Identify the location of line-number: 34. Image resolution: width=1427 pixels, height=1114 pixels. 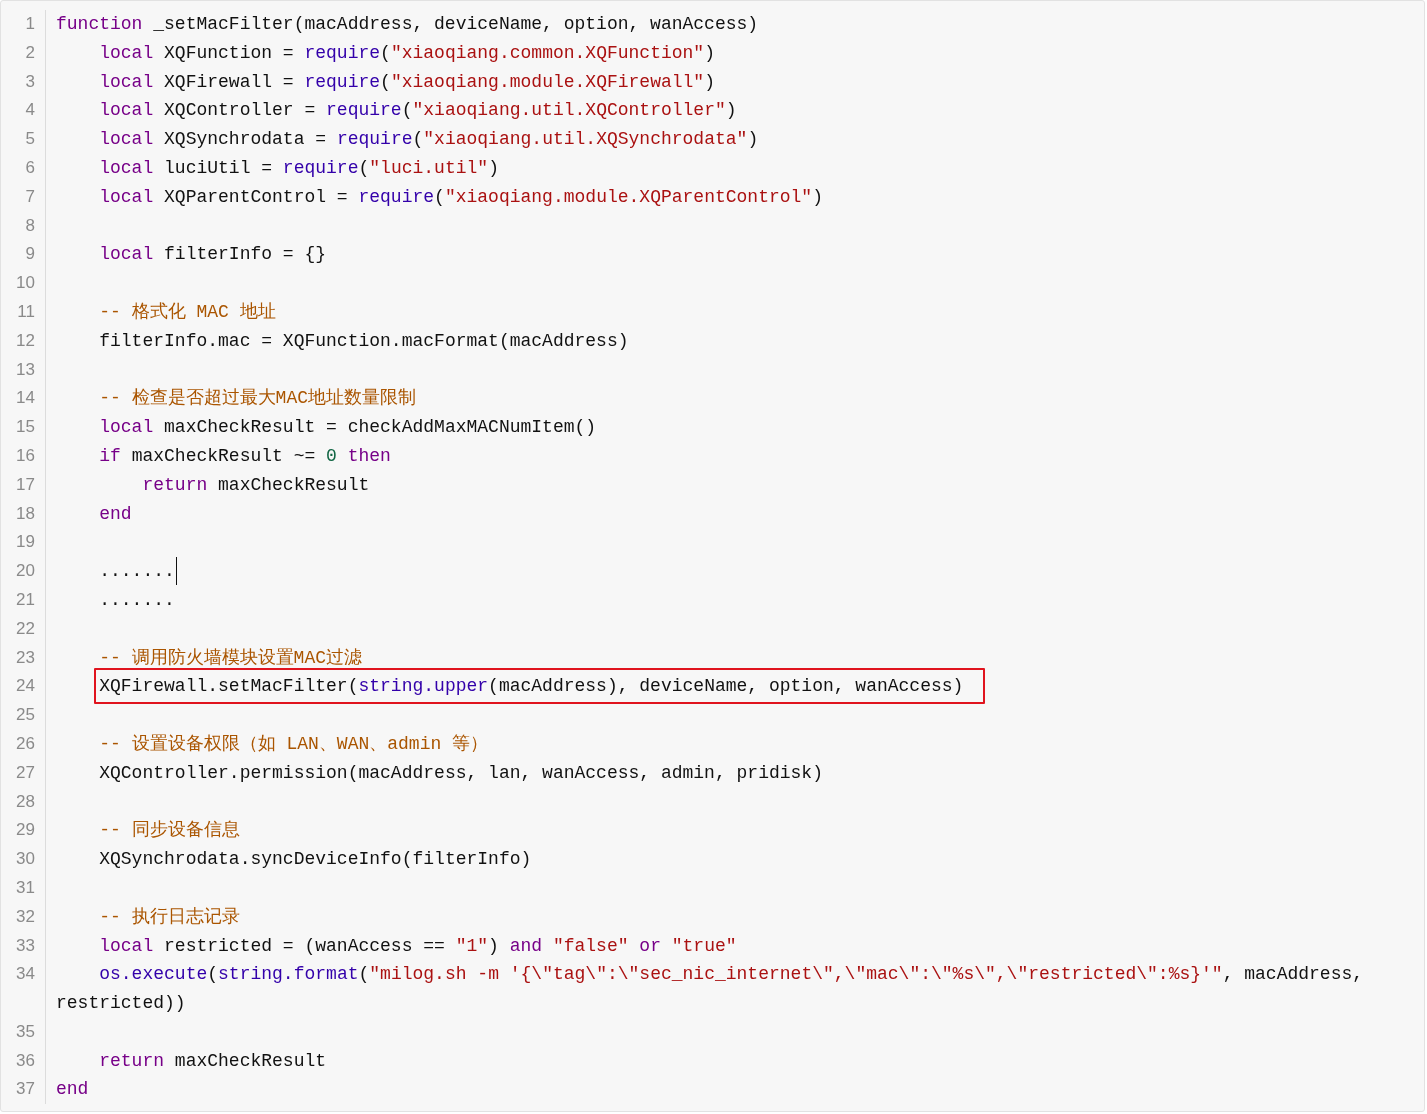
(23, 989).